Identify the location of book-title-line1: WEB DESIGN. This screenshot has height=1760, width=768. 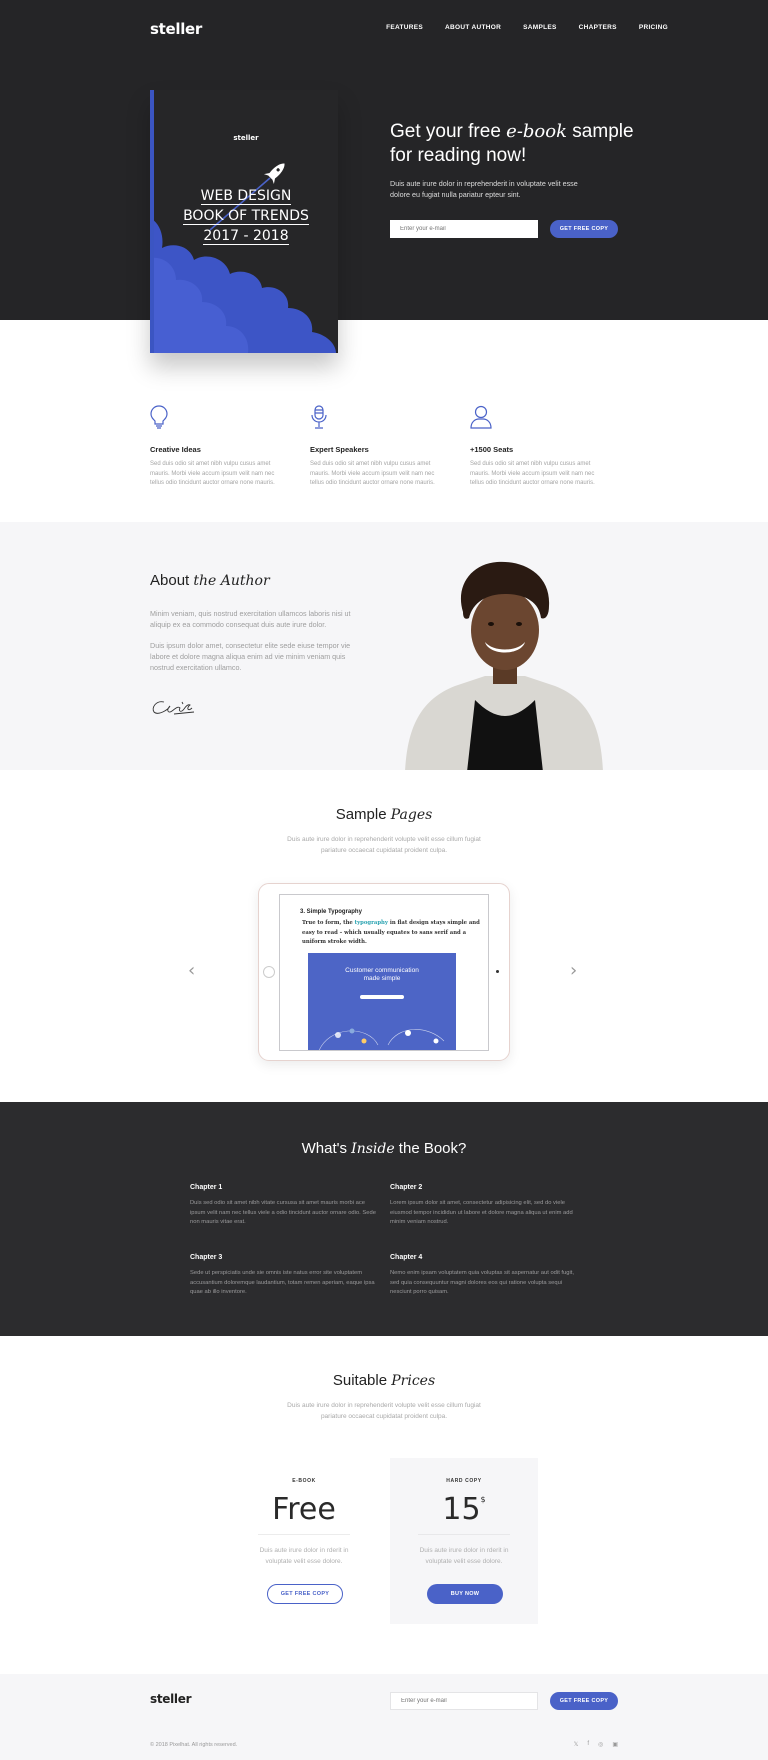
(246, 196).